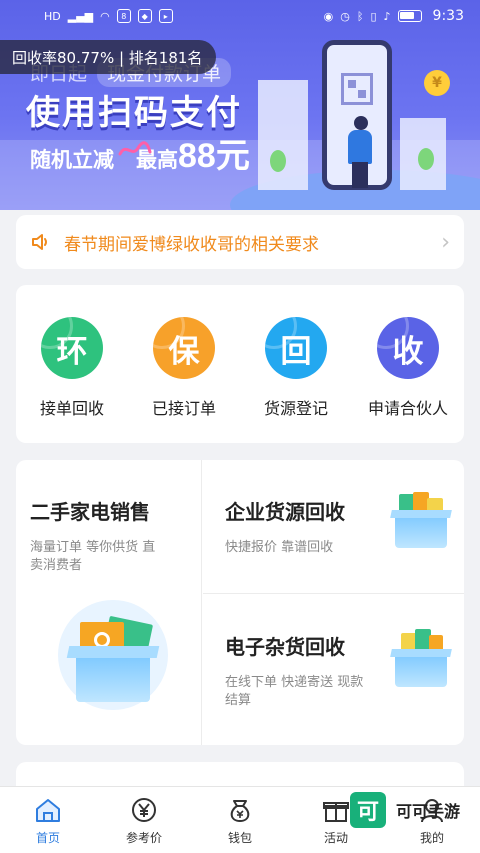 The image size is (480, 853). I want to click on shield-icon: ◆, so click(144, 16).